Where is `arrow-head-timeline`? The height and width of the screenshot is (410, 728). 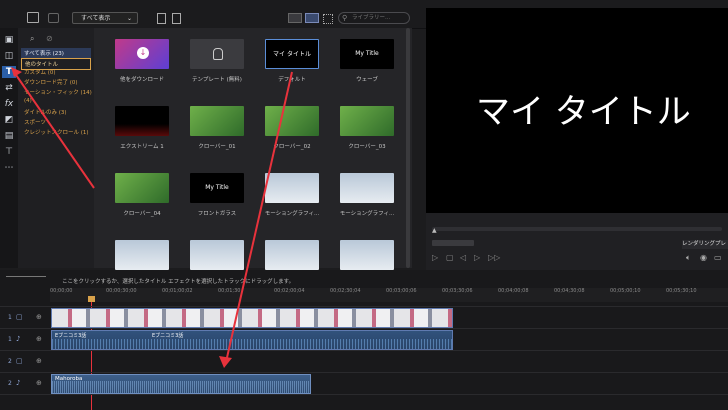 arrow-head-timeline is located at coordinates (225, 362).